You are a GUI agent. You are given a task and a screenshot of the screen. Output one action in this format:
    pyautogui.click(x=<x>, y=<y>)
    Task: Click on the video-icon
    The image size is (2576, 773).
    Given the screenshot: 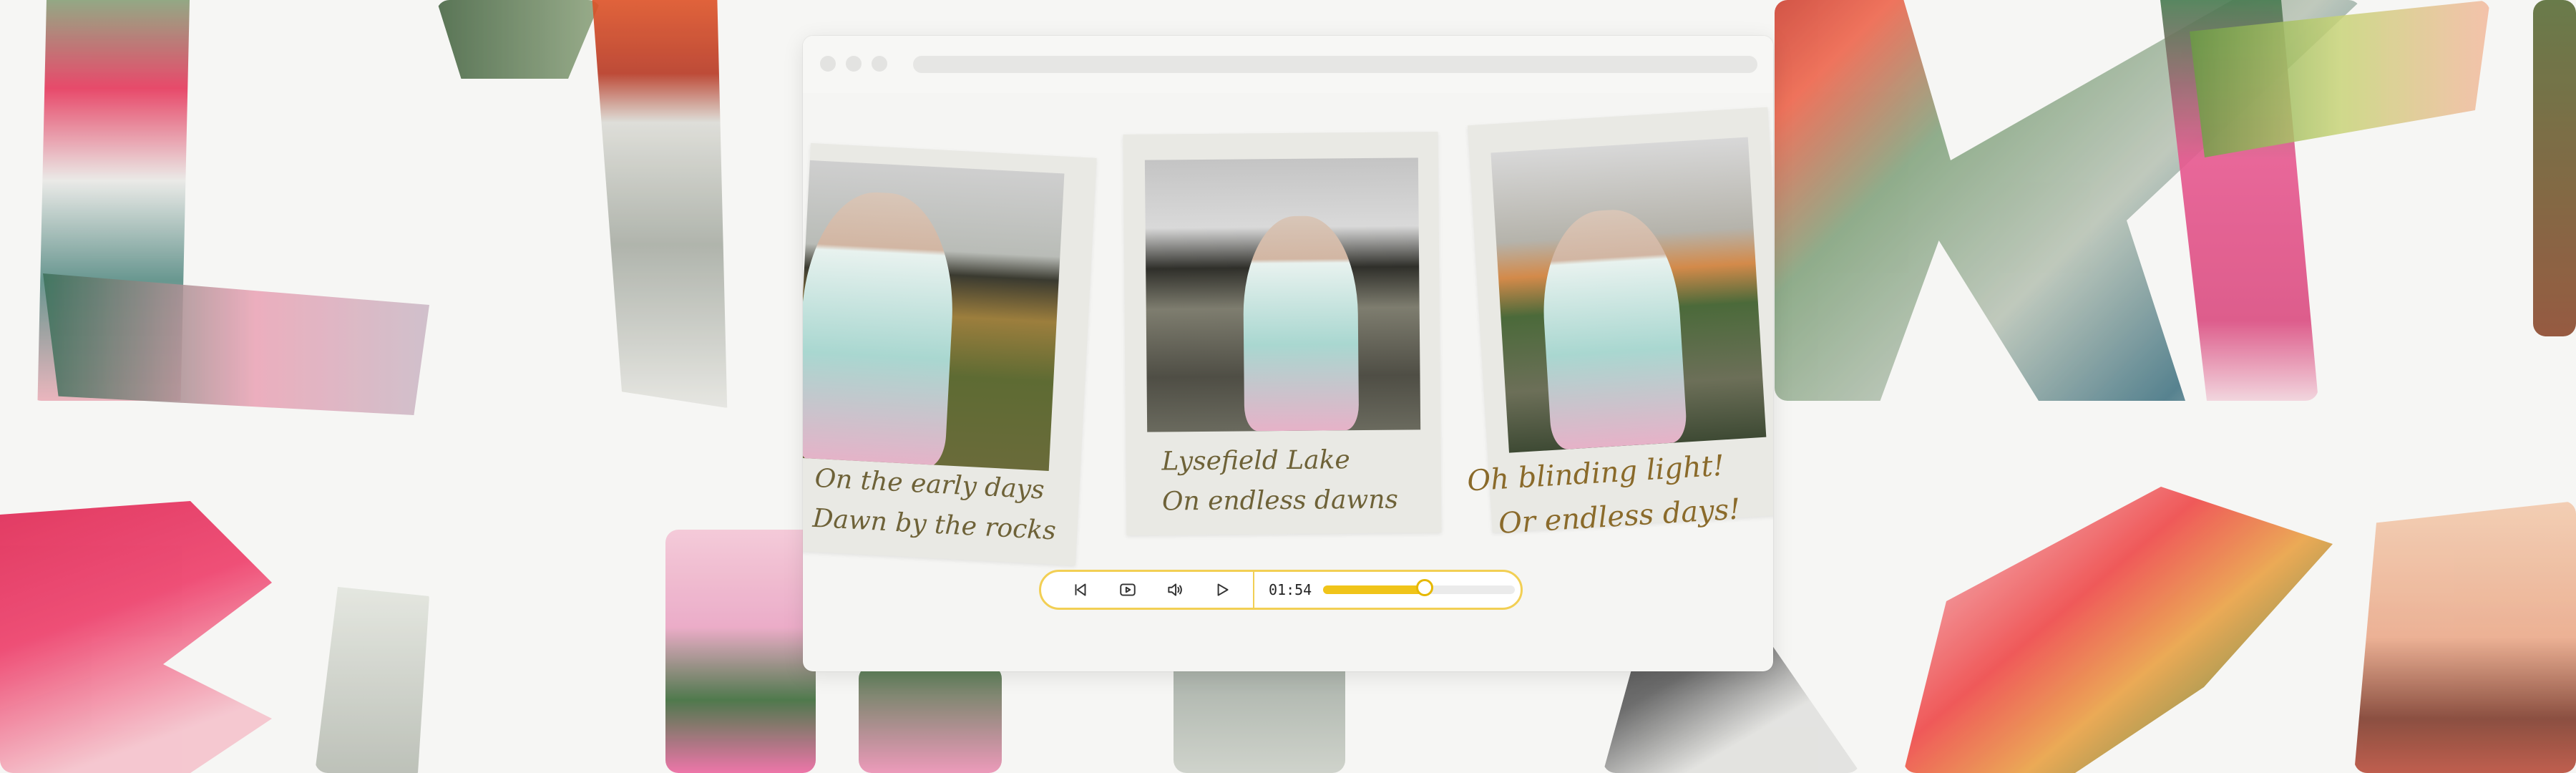 What is the action you would take?
    pyautogui.click(x=1128, y=589)
    